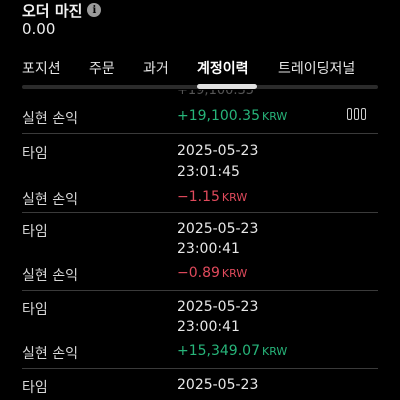 The width and height of the screenshot is (400, 400). What do you see at coordinates (216, 94) in the screenshot?
I see `clipped-row-value: +19,100.35` at bounding box center [216, 94].